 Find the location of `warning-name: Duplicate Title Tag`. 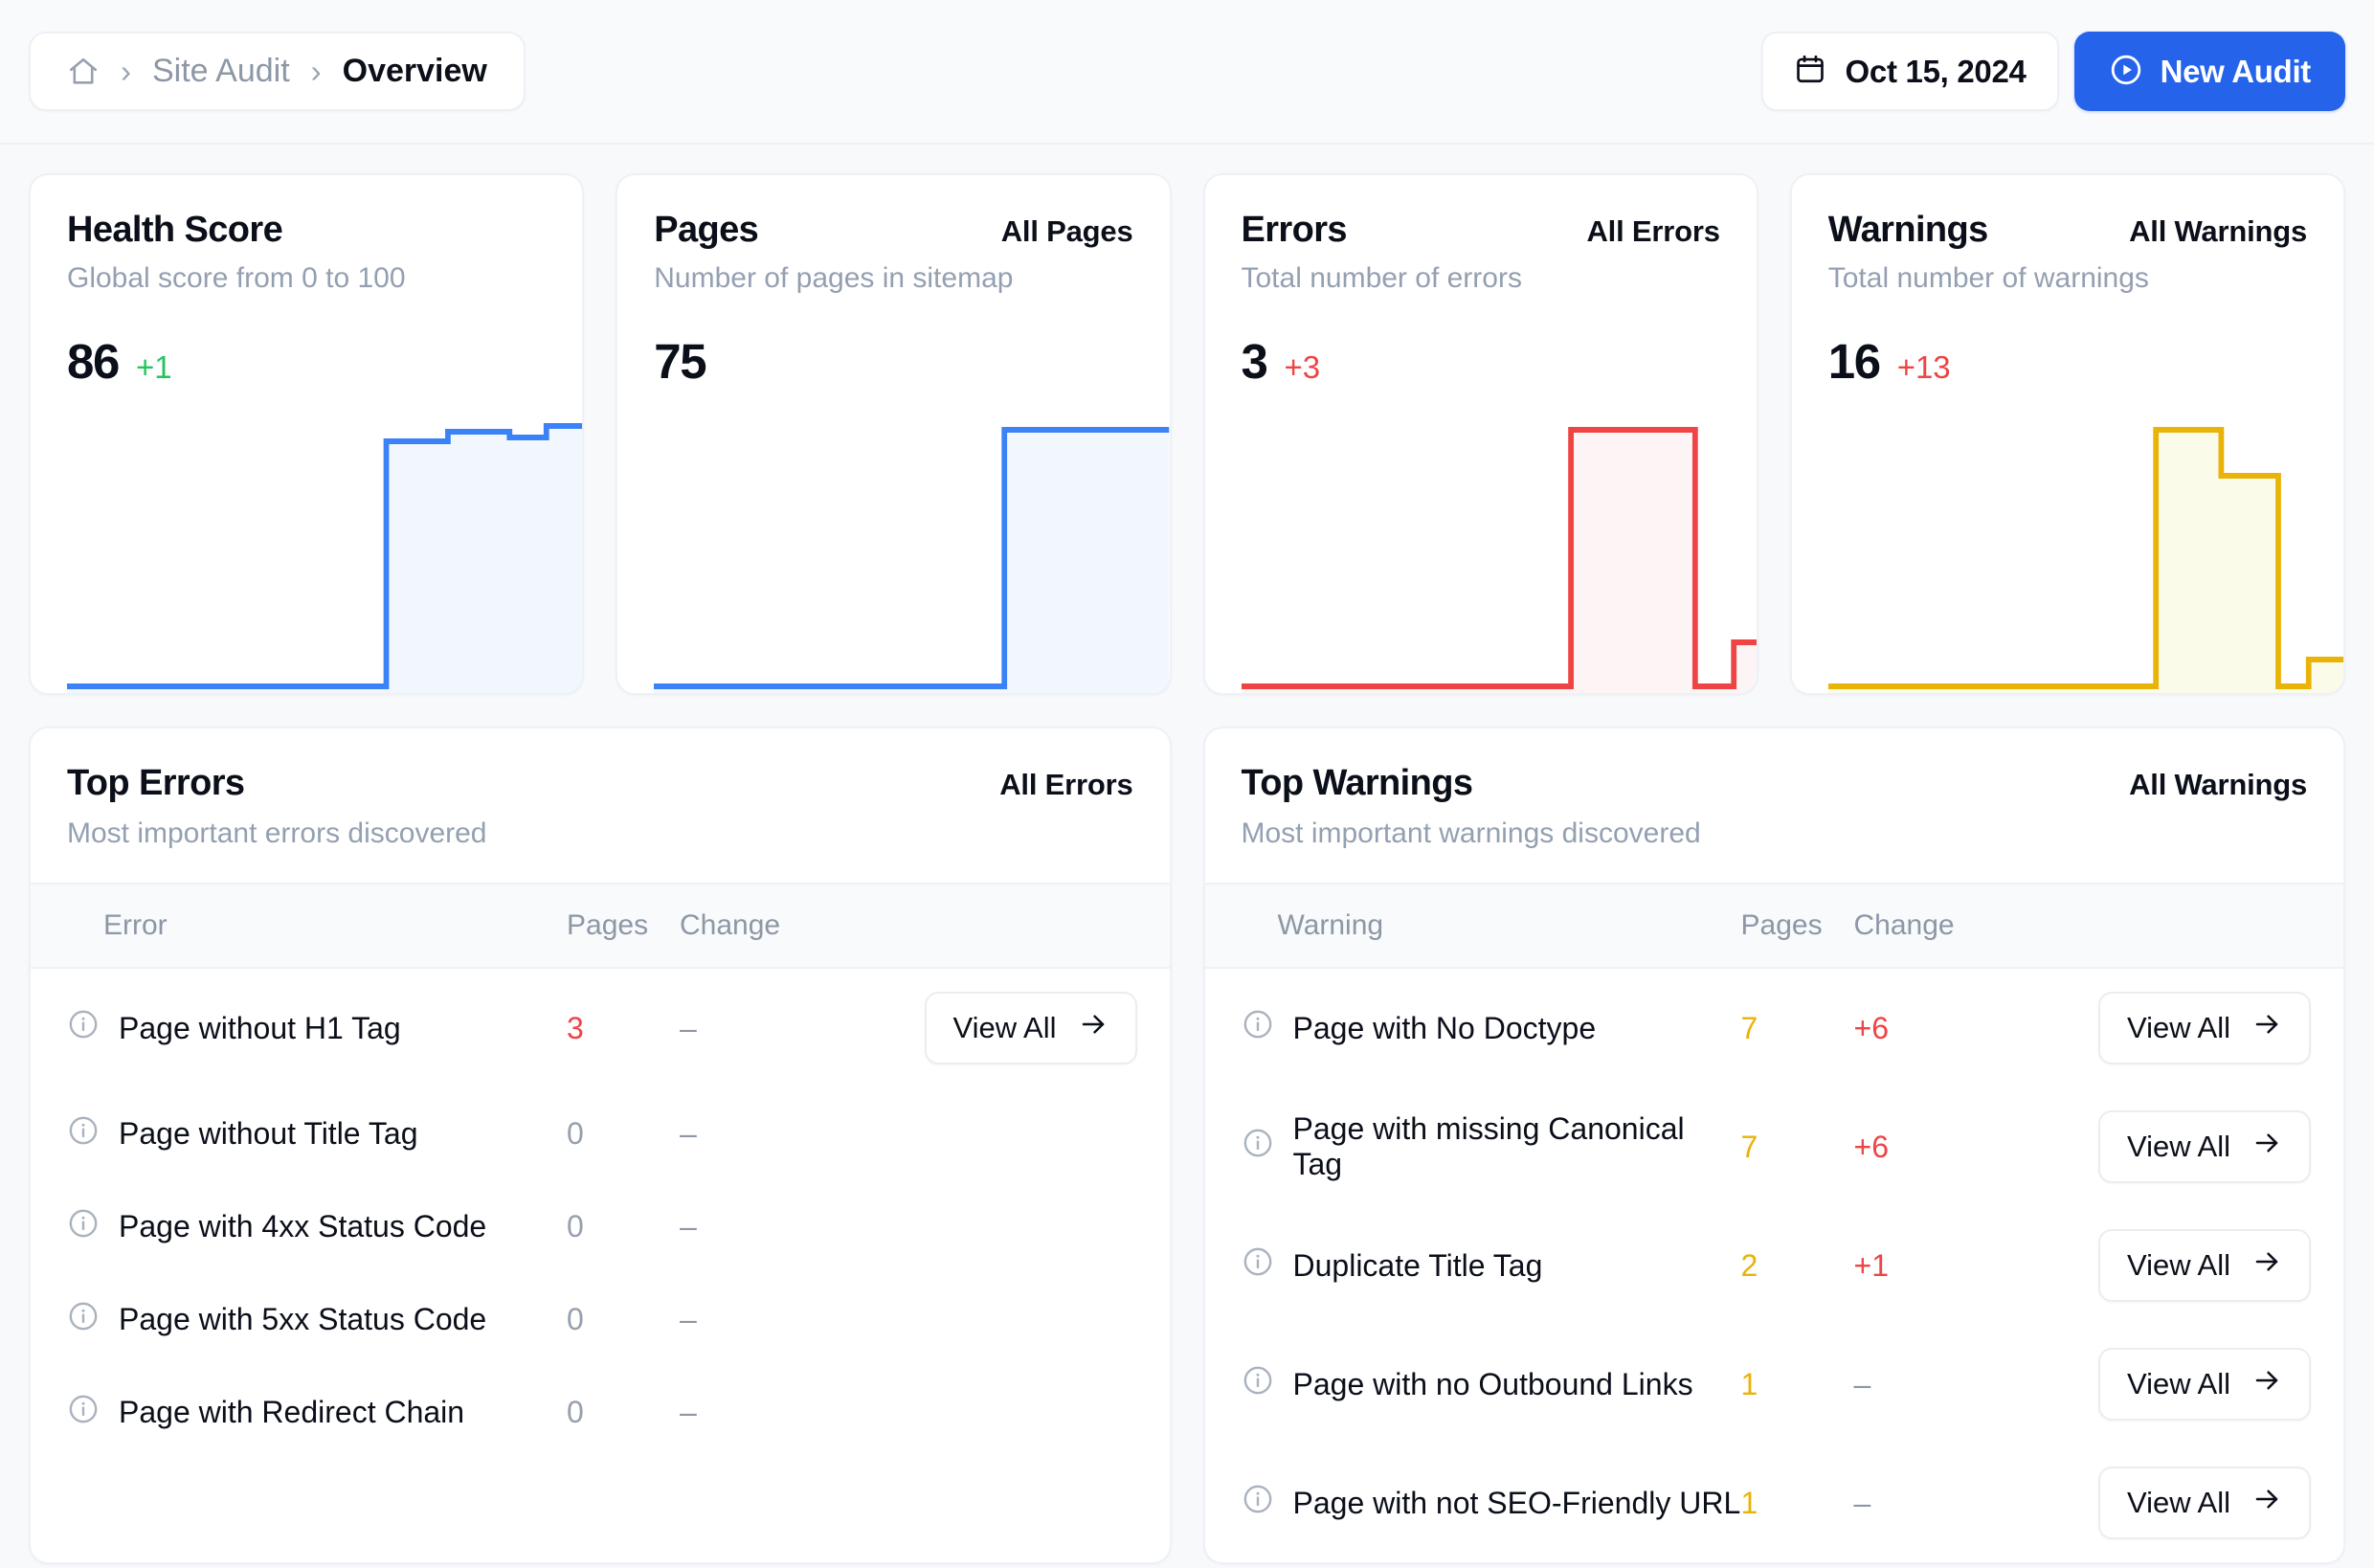

warning-name: Duplicate Title Tag is located at coordinates (1417, 1265).